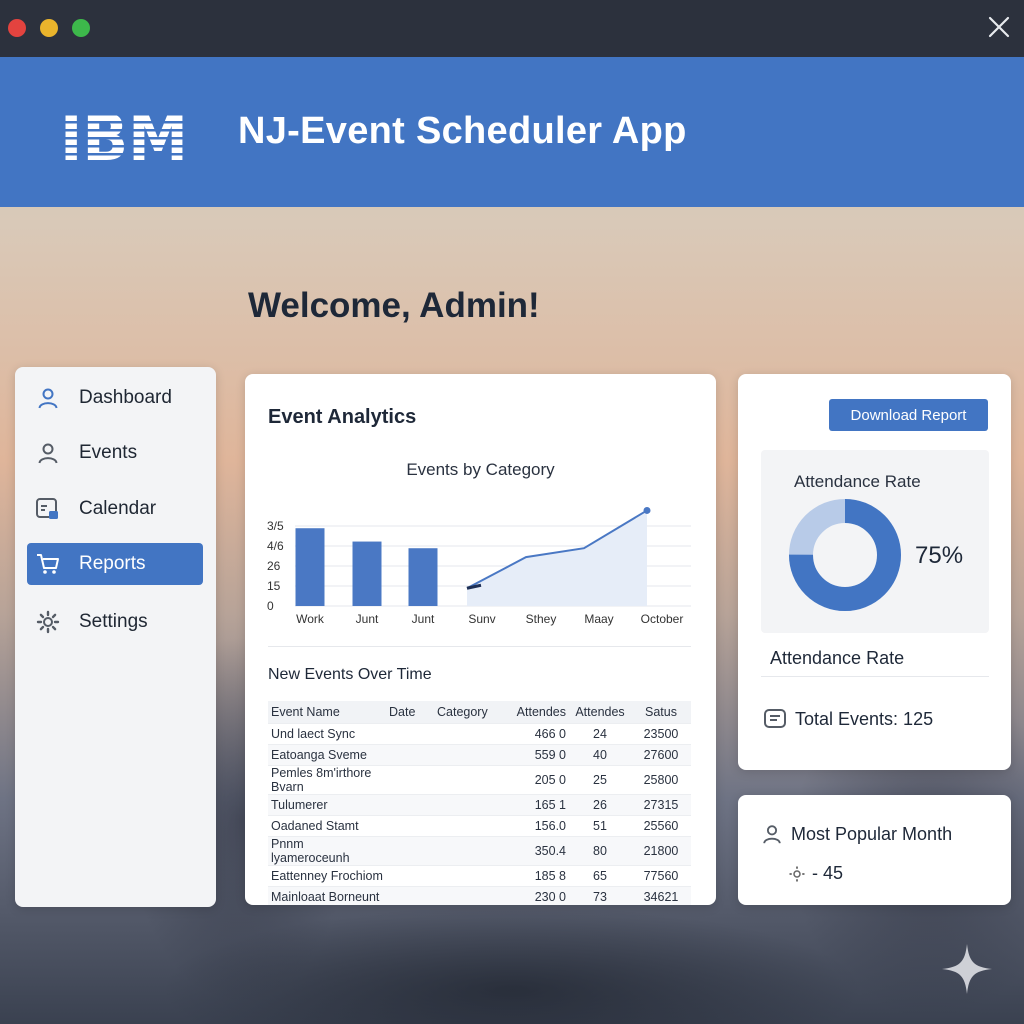 The image size is (1024, 1024). I want to click on column-header: Category, so click(469, 712).